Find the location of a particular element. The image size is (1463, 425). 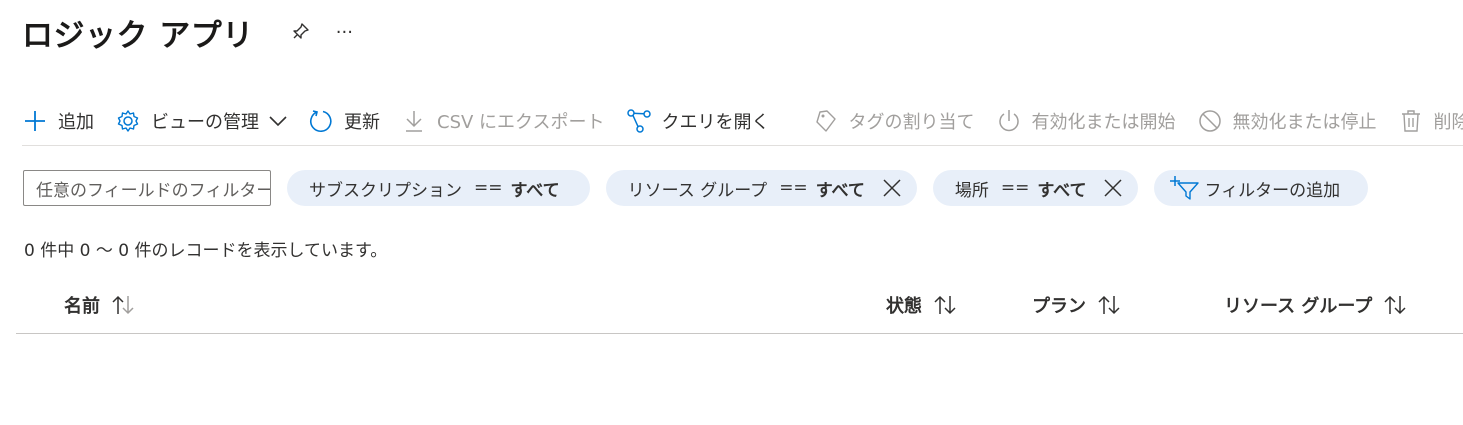

export-csv-button: CSV にエクスポート is located at coordinates (507, 121).